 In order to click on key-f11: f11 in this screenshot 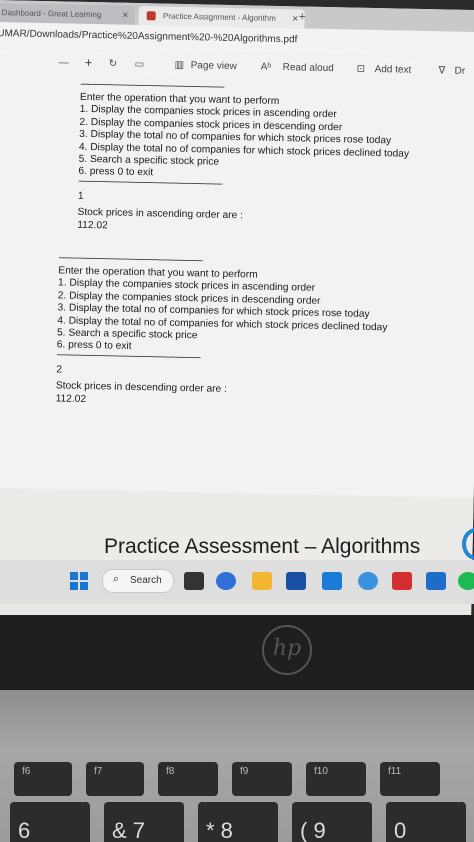, I will do `click(410, 779)`.